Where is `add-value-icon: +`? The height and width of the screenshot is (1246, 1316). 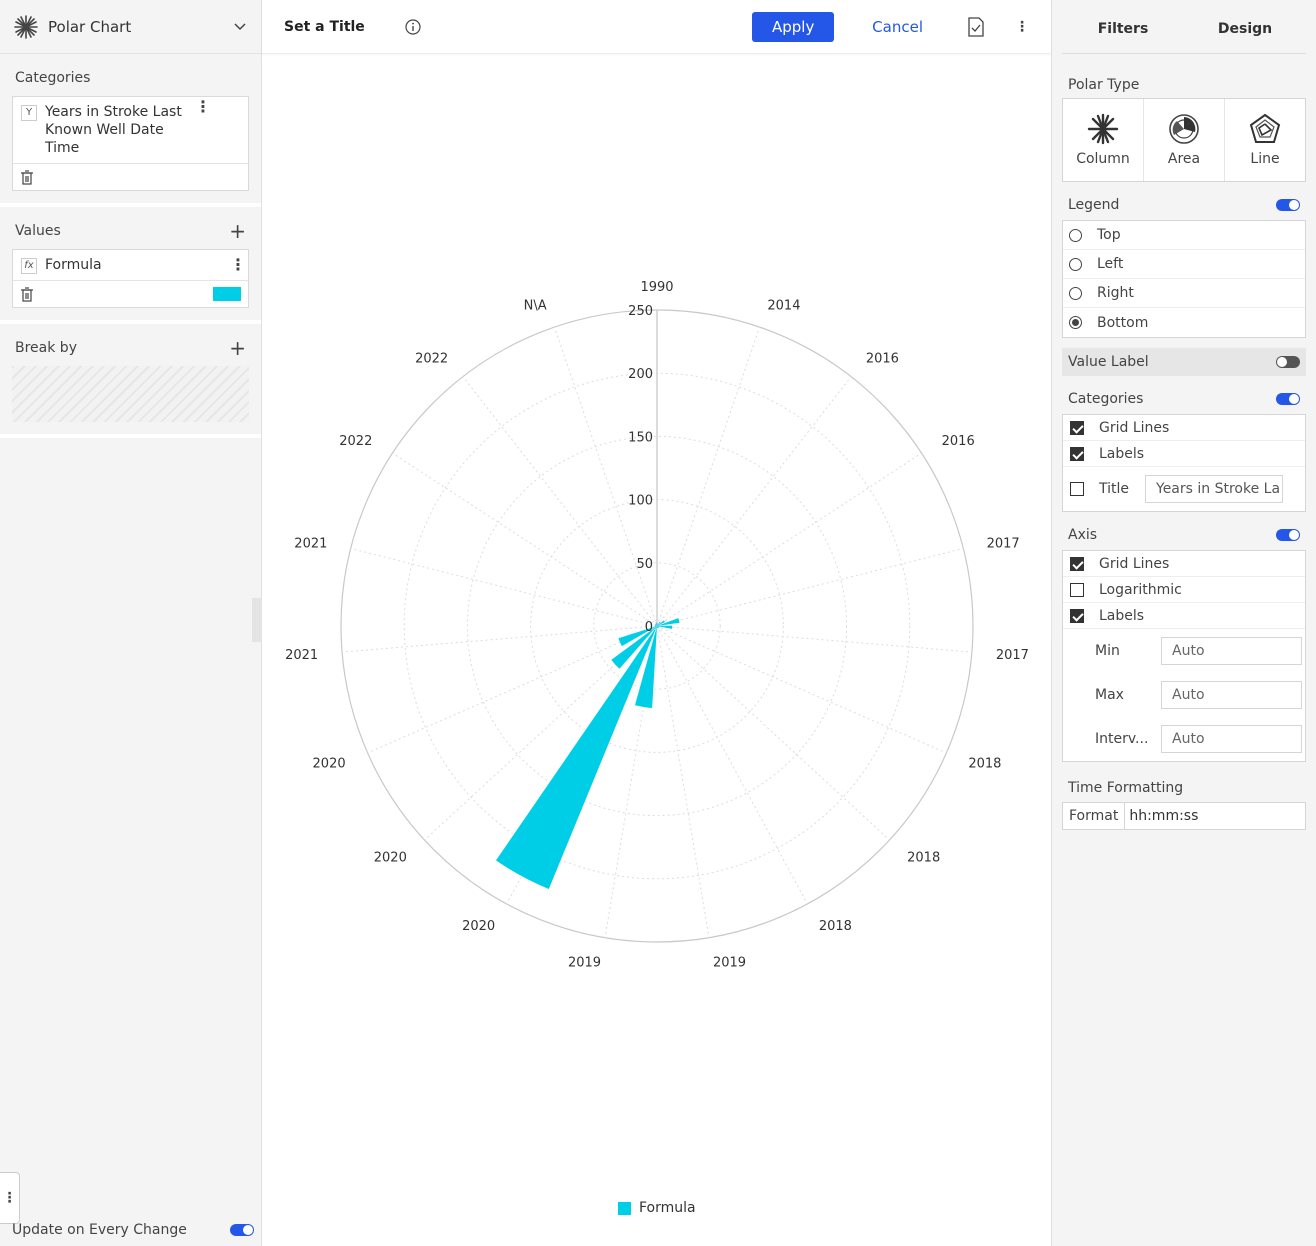
add-value-icon: + is located at coordinates (237, 231).